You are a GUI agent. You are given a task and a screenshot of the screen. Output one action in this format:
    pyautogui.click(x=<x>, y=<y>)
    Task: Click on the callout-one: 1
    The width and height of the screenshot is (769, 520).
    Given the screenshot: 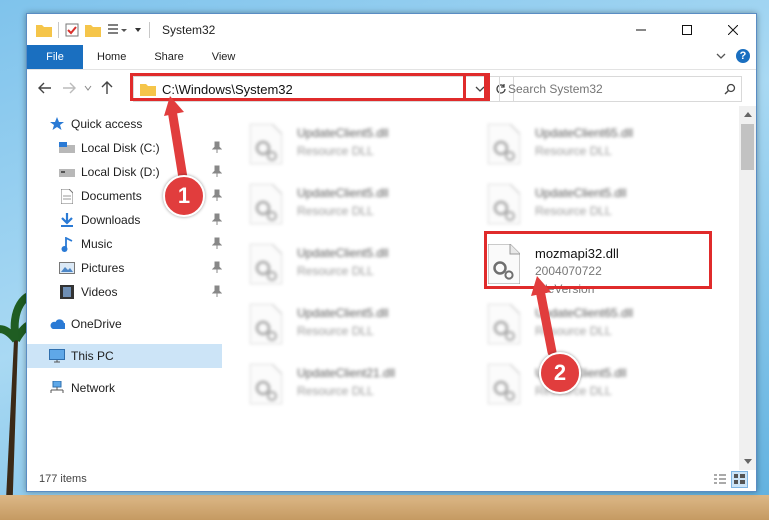 What is the action you would take?
    pyautogui.click(x=184, y=196)
    